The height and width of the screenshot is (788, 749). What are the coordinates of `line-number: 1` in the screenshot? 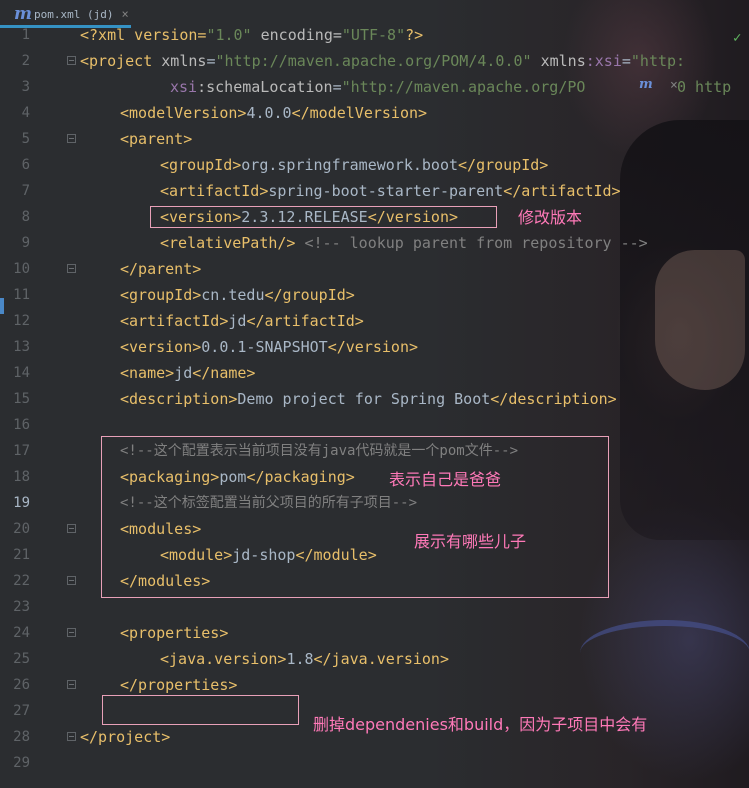 It's located at (25, 35).